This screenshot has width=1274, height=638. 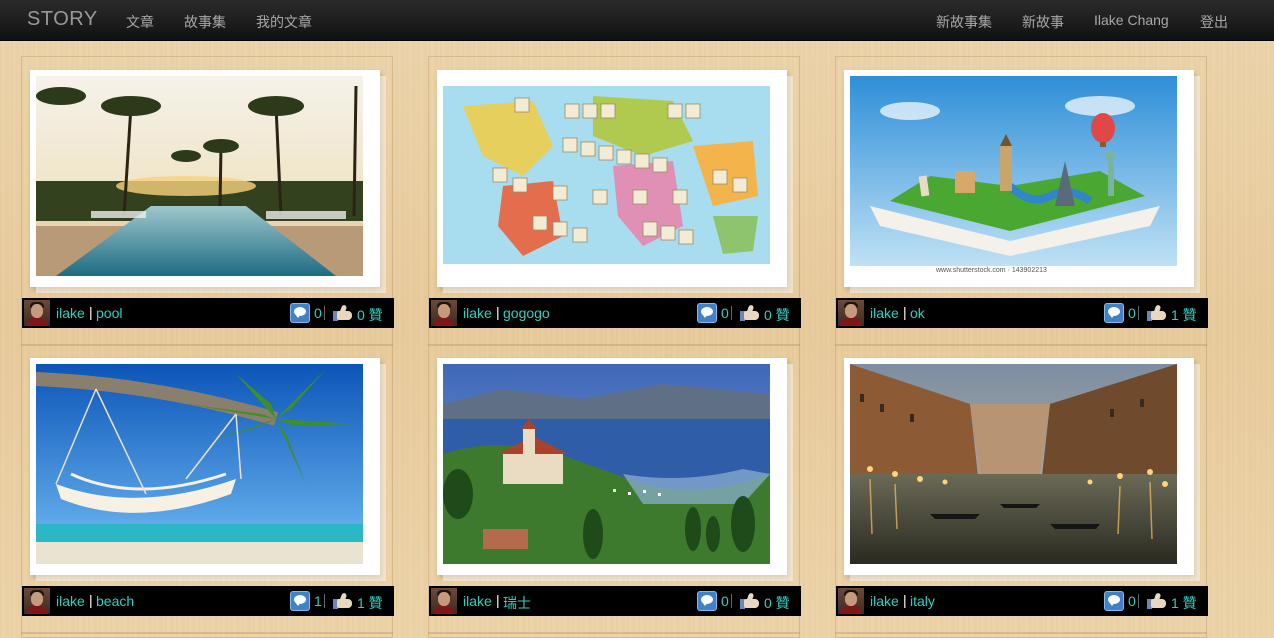 What do you see at coordinates (526, 313) in the screenshot?
I see `story-title-link: gogogo` at bounding box center [526, 313].